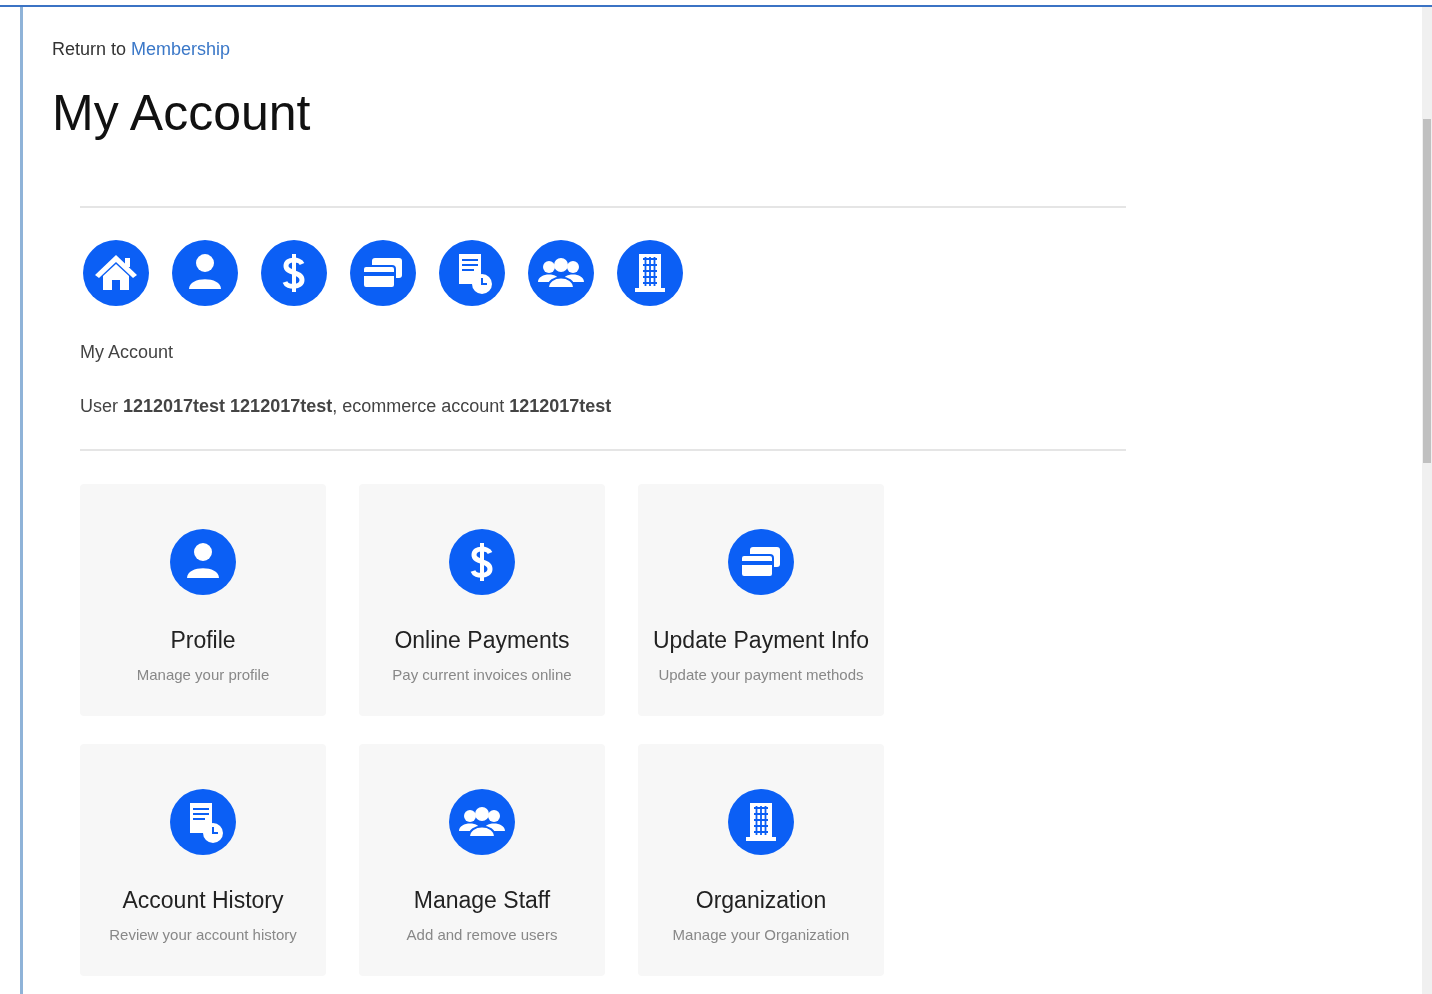 Image resolution: width=1432 pixels, height=994 pixels. Describe the element at coordinates (482, 674) in the screenshot. I see `tile-description: Pay current invoices online` at that location.